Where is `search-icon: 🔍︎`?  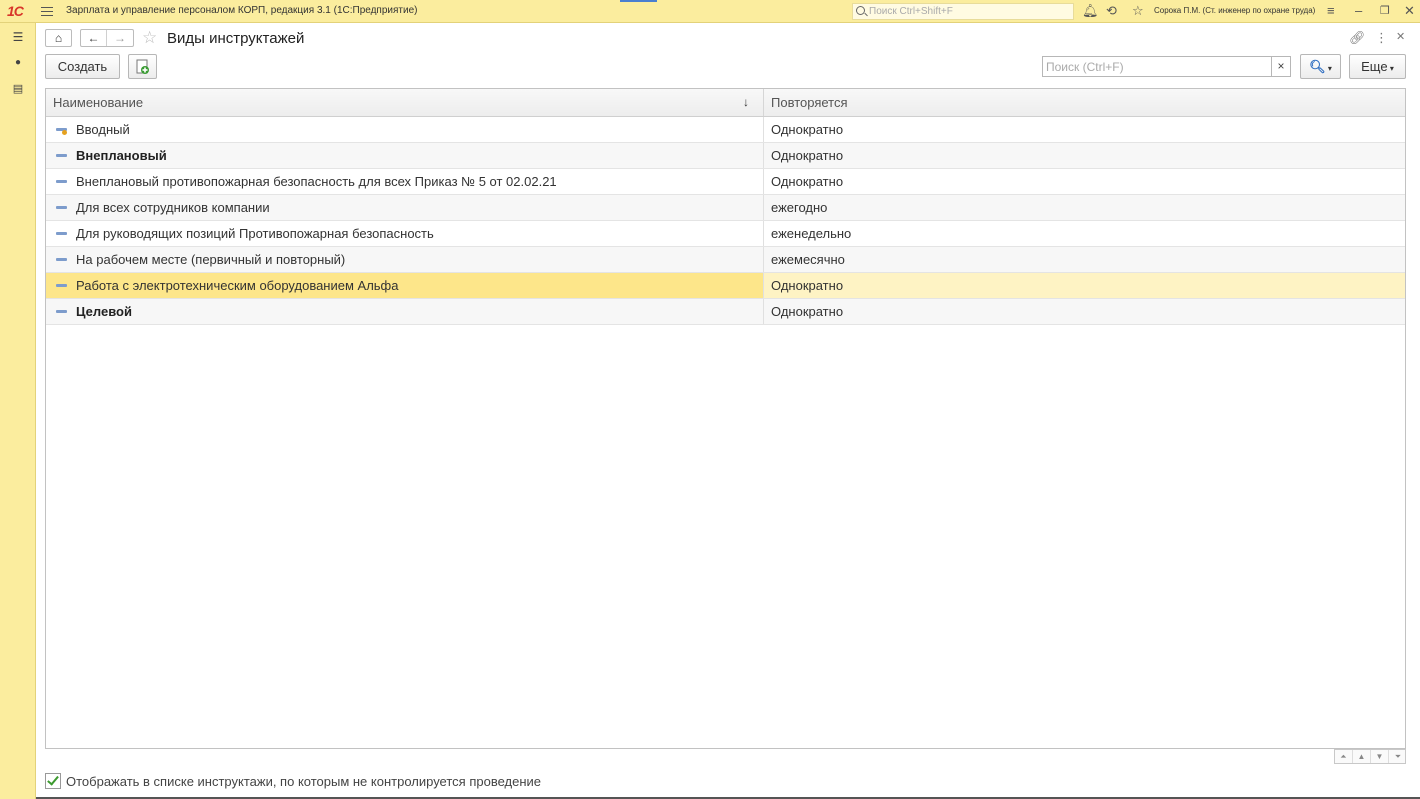 search-icon: 🔍︎ is located at coordinates (1317, 66).